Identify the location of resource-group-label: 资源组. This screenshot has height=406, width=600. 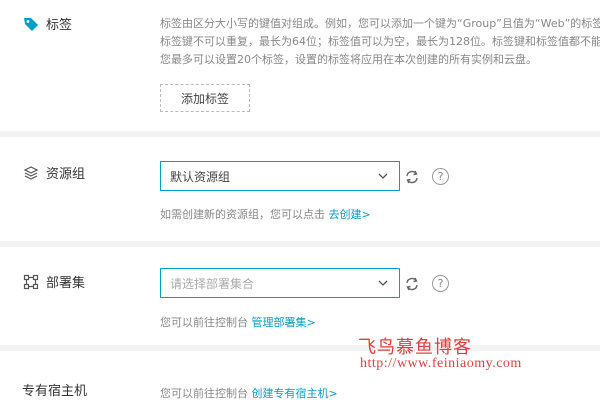
(66, 174).